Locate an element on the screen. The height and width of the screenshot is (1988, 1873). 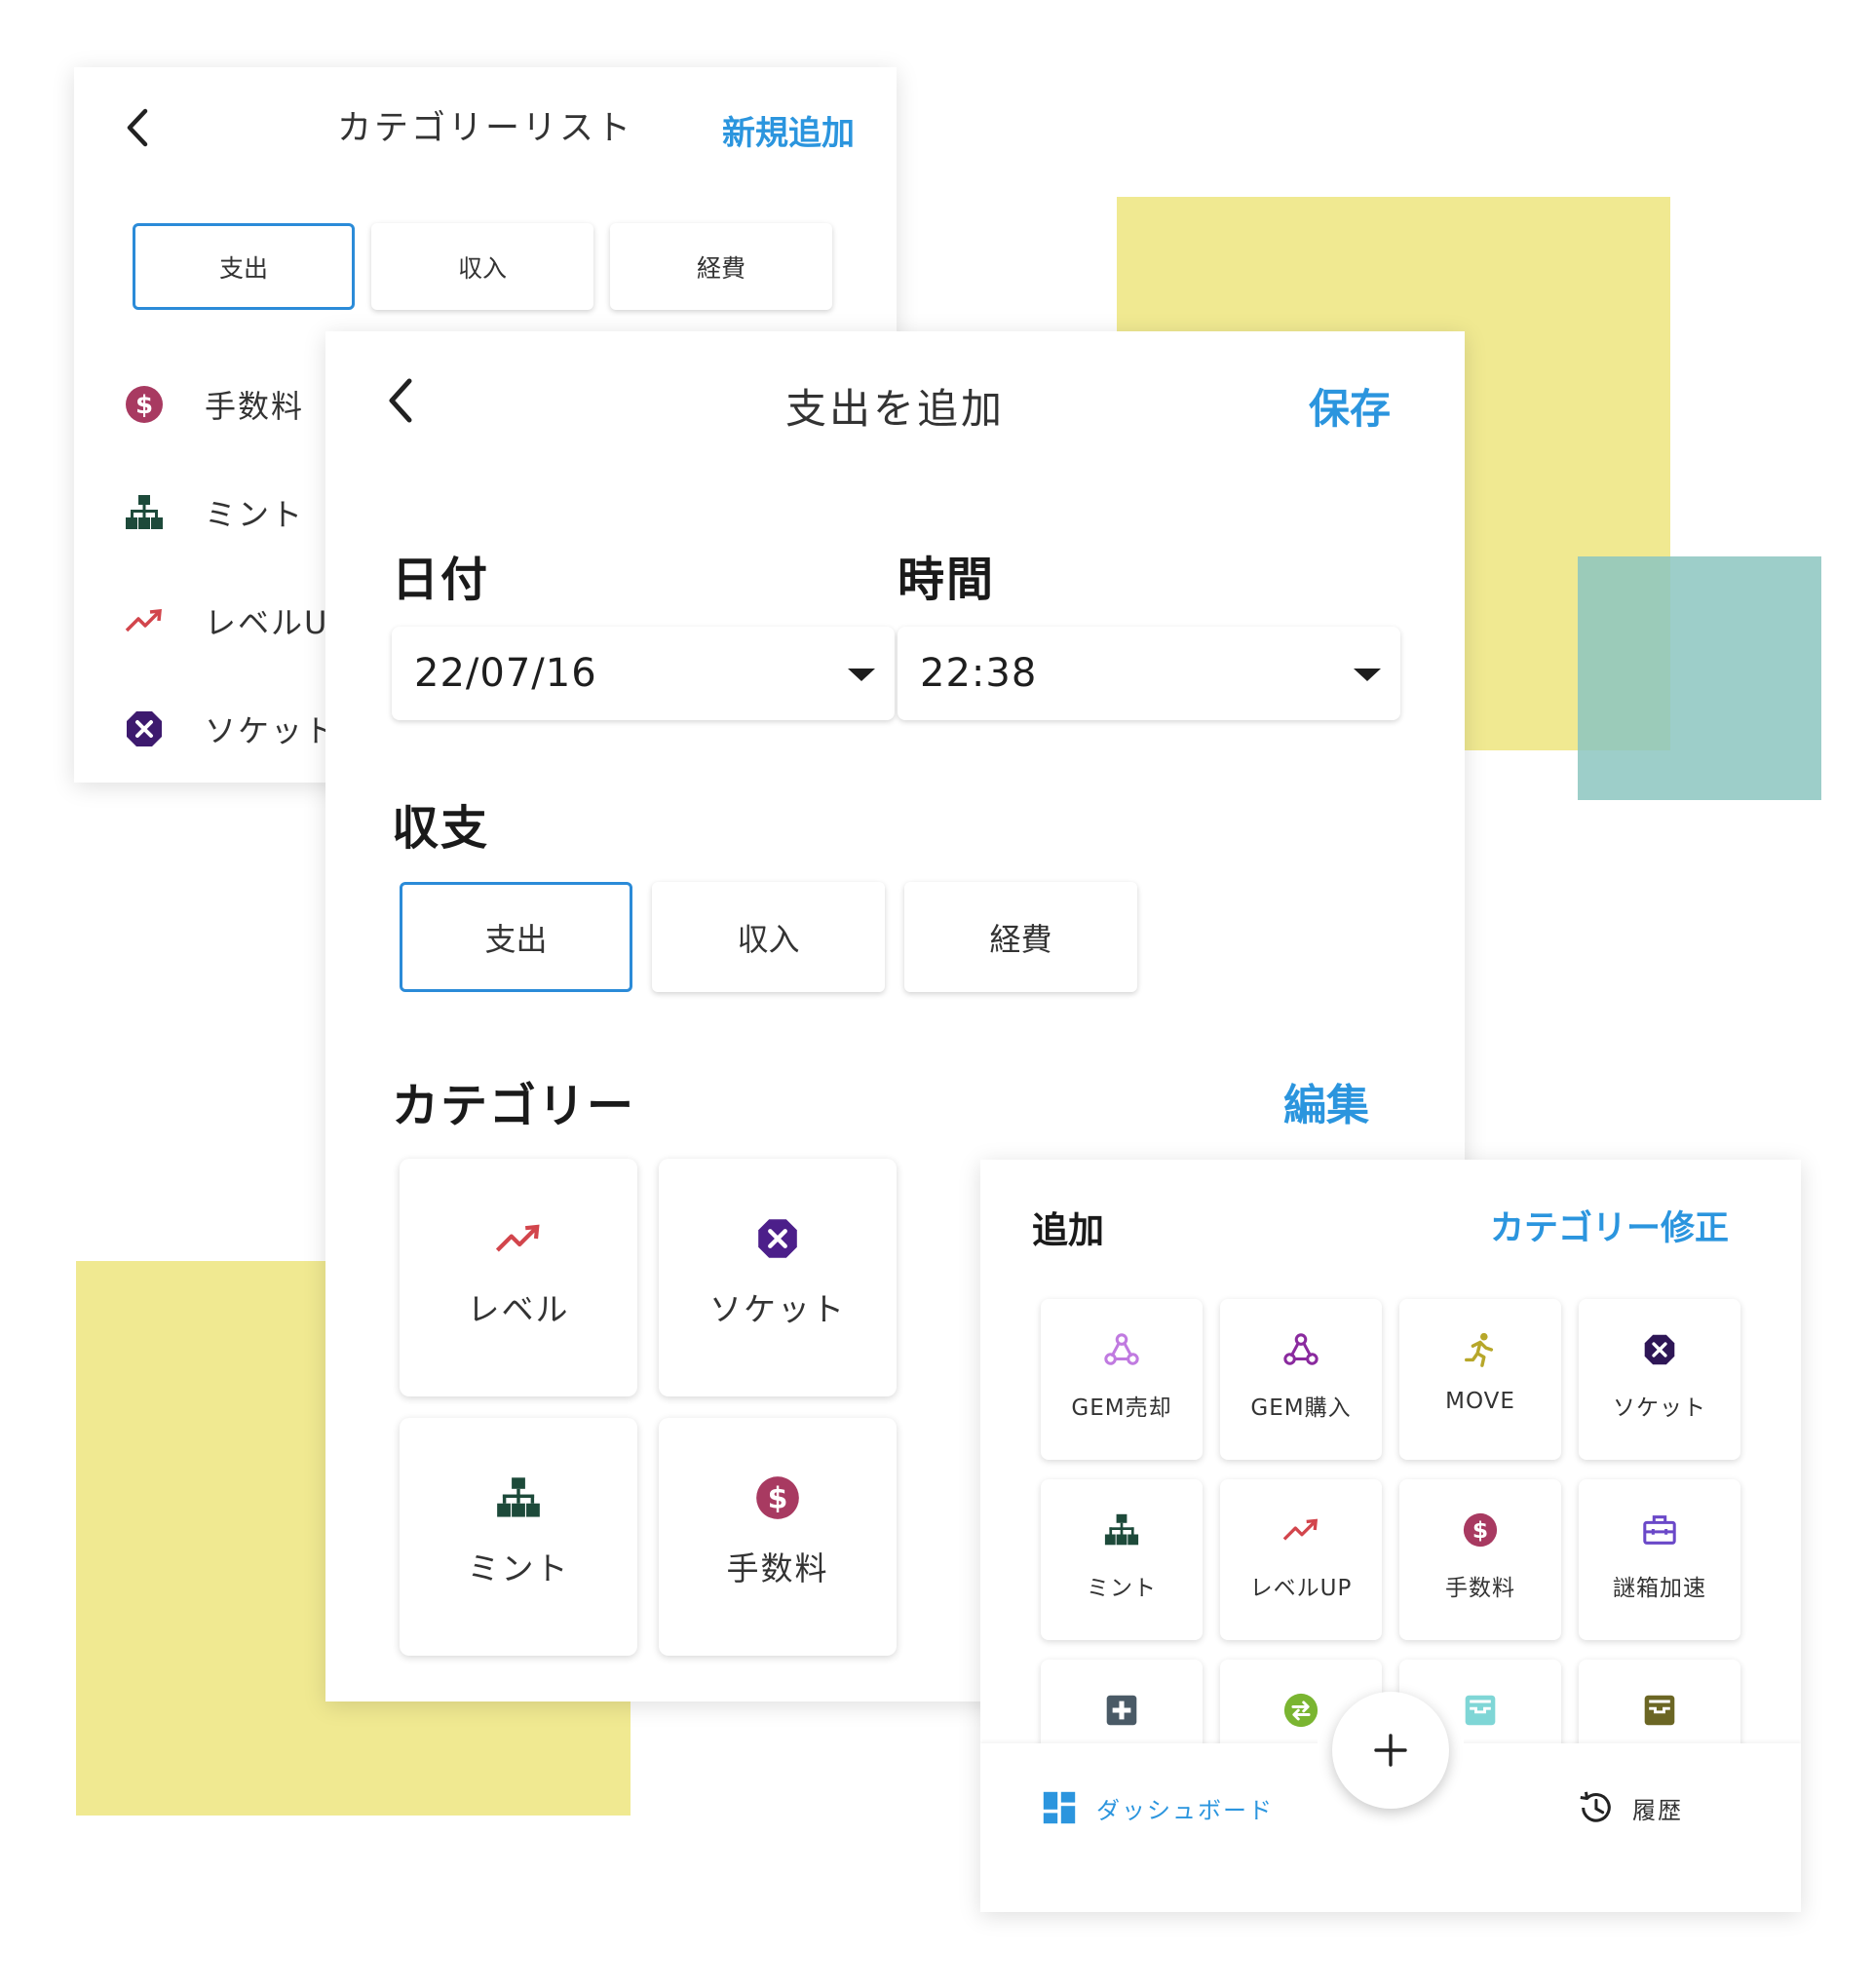
list-item-label: ミント is located at coordinates (255, 514).